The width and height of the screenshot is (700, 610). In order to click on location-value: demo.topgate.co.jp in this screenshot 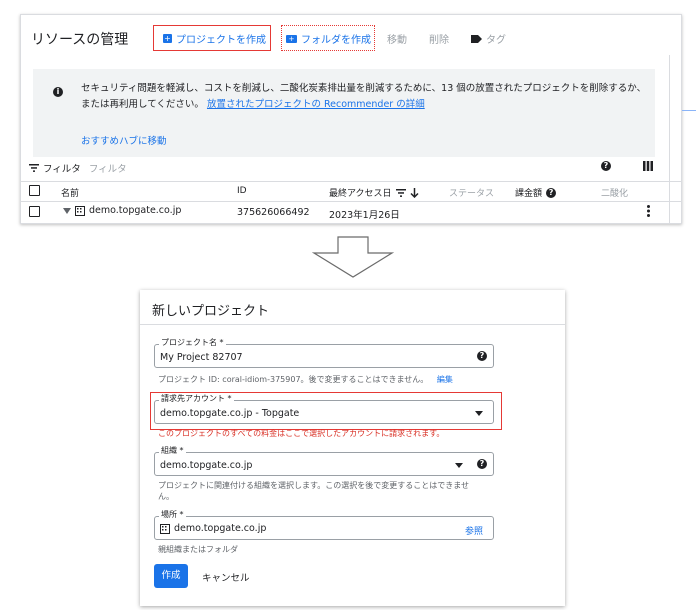, I will do `click(220, 528)`.